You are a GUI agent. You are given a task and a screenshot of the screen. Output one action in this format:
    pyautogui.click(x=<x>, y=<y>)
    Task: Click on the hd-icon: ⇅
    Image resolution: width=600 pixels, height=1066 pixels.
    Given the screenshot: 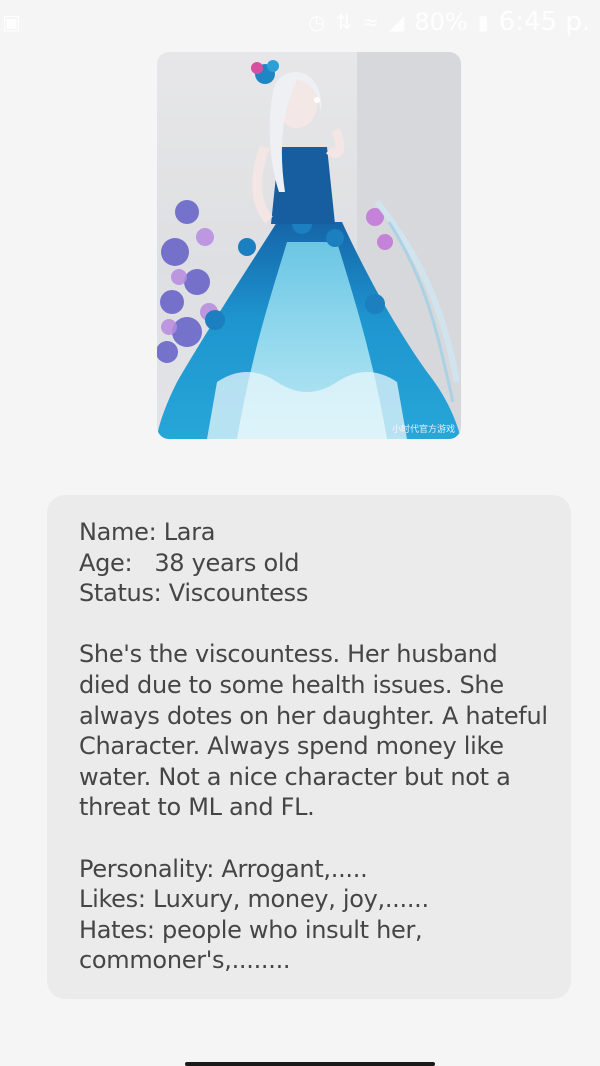 What is the action you would take?
    pyautogui.click(x=344, y=22)
    